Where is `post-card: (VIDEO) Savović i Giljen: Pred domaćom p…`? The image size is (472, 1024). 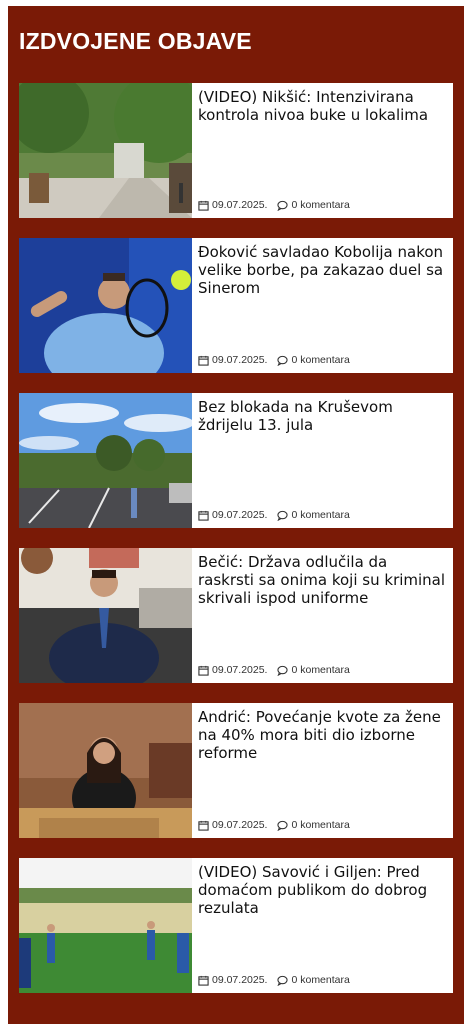 post-card: (VIDEO) Savović i Giljen: Pred domaćom p… is located at coordinates (236, 925).